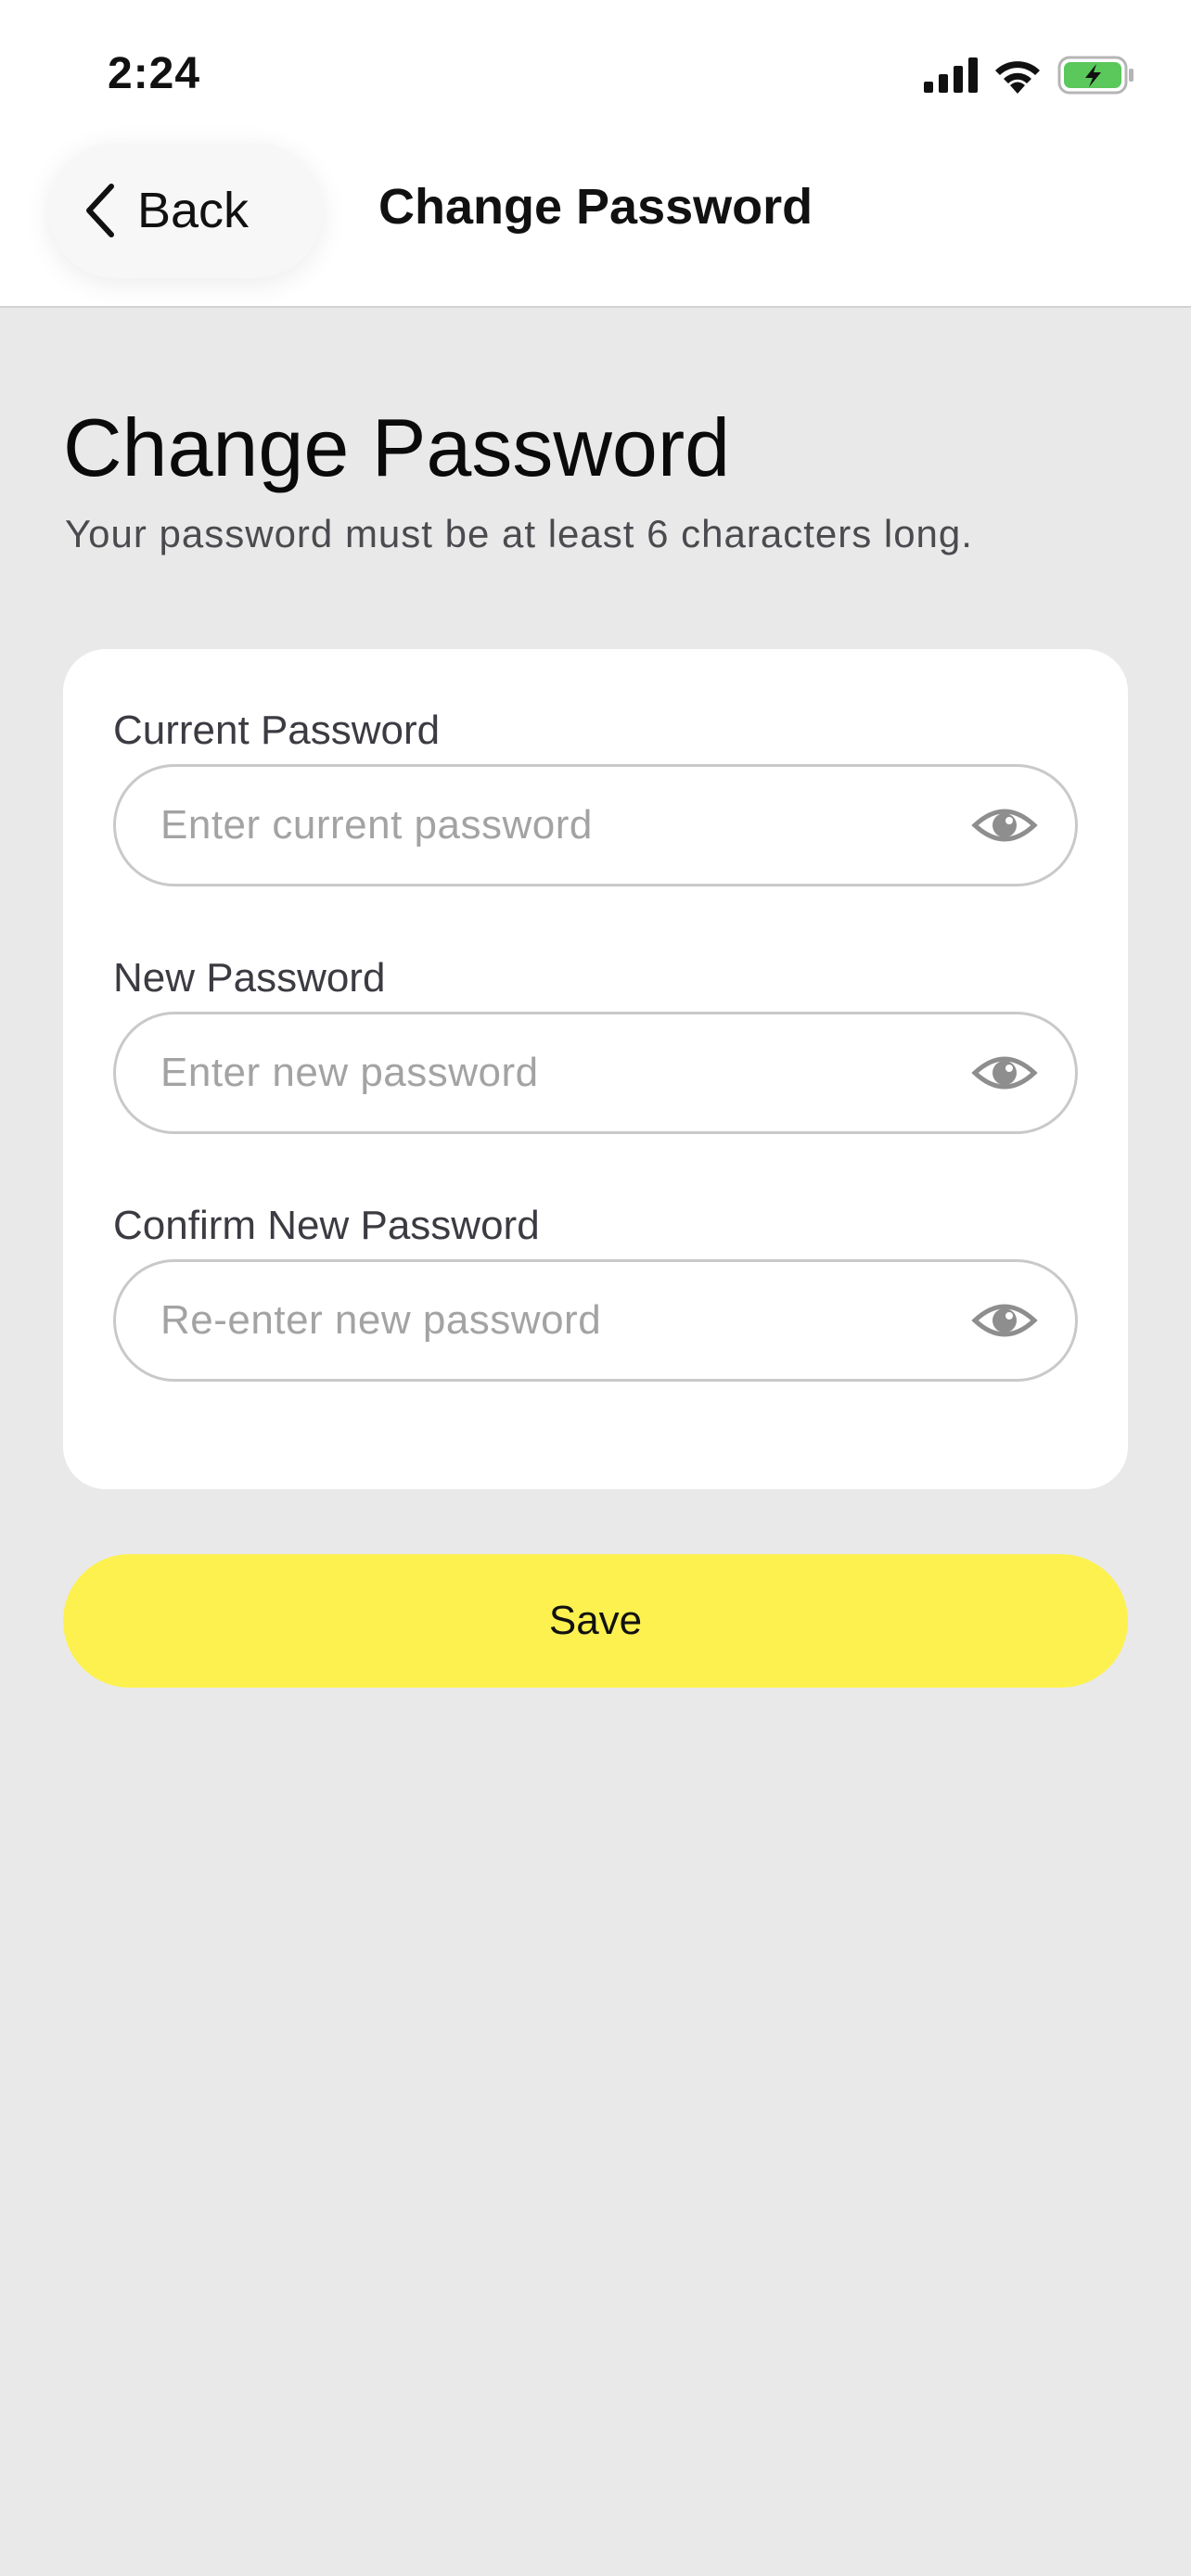  I want to click on new-password-input, so click(565, 1073).